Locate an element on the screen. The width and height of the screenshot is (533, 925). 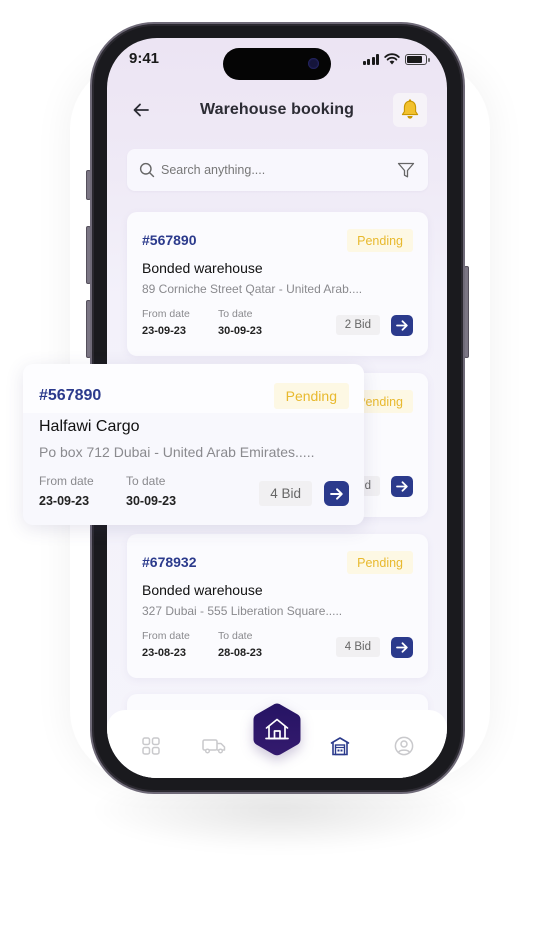
nav-warehouse is located at coordinates (340, 746).